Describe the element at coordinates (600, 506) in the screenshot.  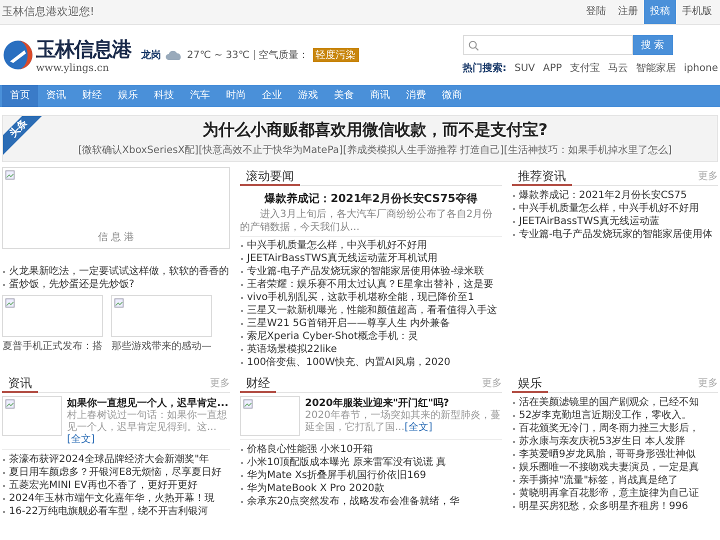
I see `news-link: 明星买房犯愁，众多明星齐租房！996` at that location.